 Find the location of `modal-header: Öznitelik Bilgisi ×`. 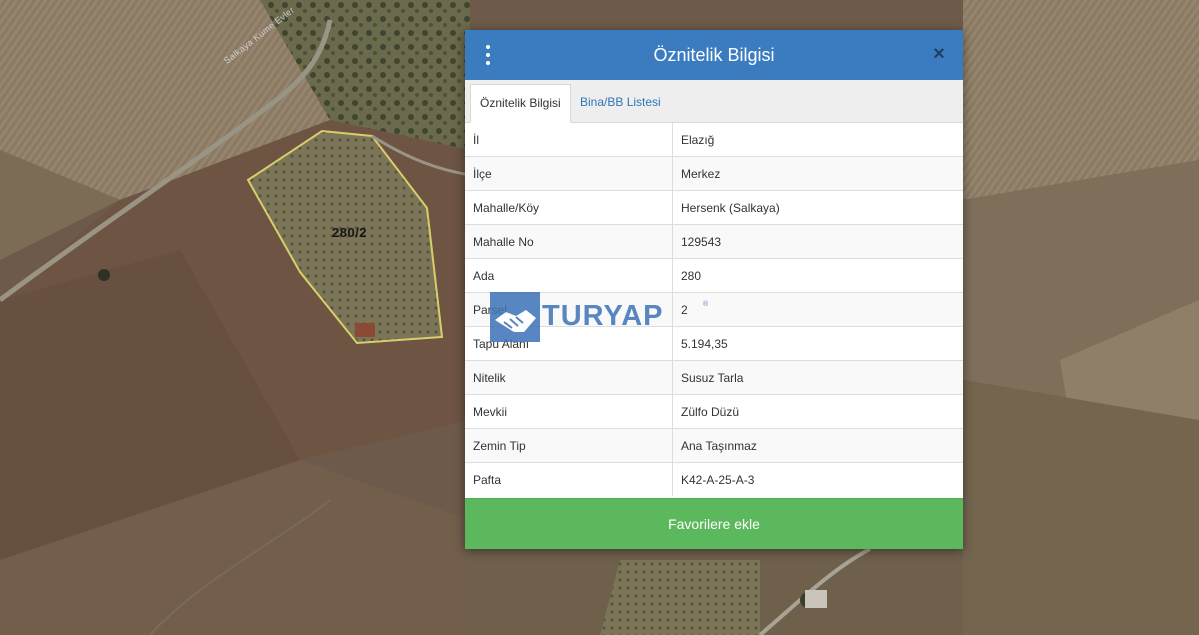

modal-header: Öznitelik Bilgisi × is located at coordinates (714, 55).